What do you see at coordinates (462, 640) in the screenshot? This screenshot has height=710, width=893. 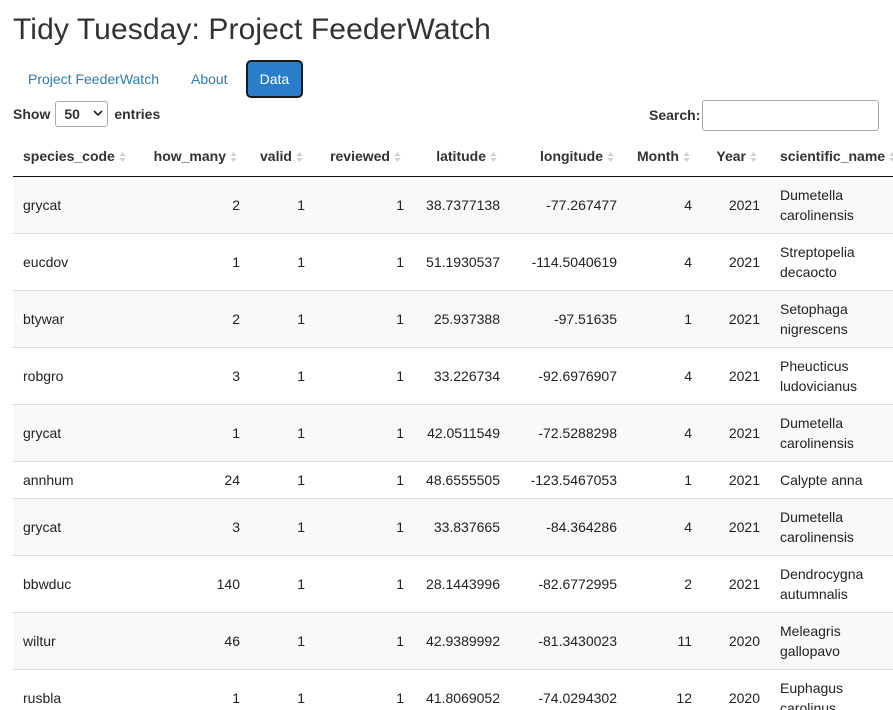 I see `cell-latitude: 42.9389992` at bounding box center [462, 640].